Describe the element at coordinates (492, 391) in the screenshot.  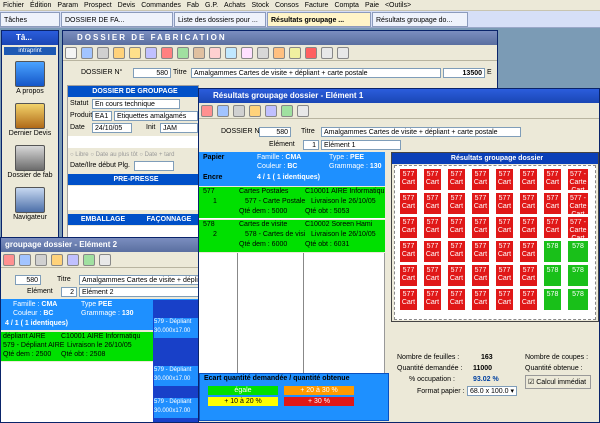
I see `format-select: 68.0 x 100.0 ▾` at that location.